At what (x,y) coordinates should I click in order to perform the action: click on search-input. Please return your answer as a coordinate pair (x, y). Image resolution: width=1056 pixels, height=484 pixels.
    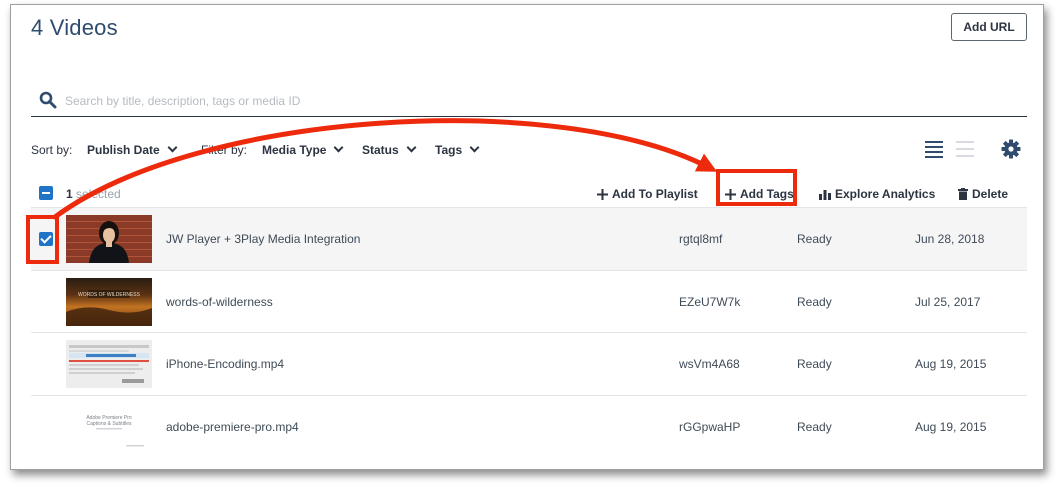
    Looking at the image, I should click on (515, 101).